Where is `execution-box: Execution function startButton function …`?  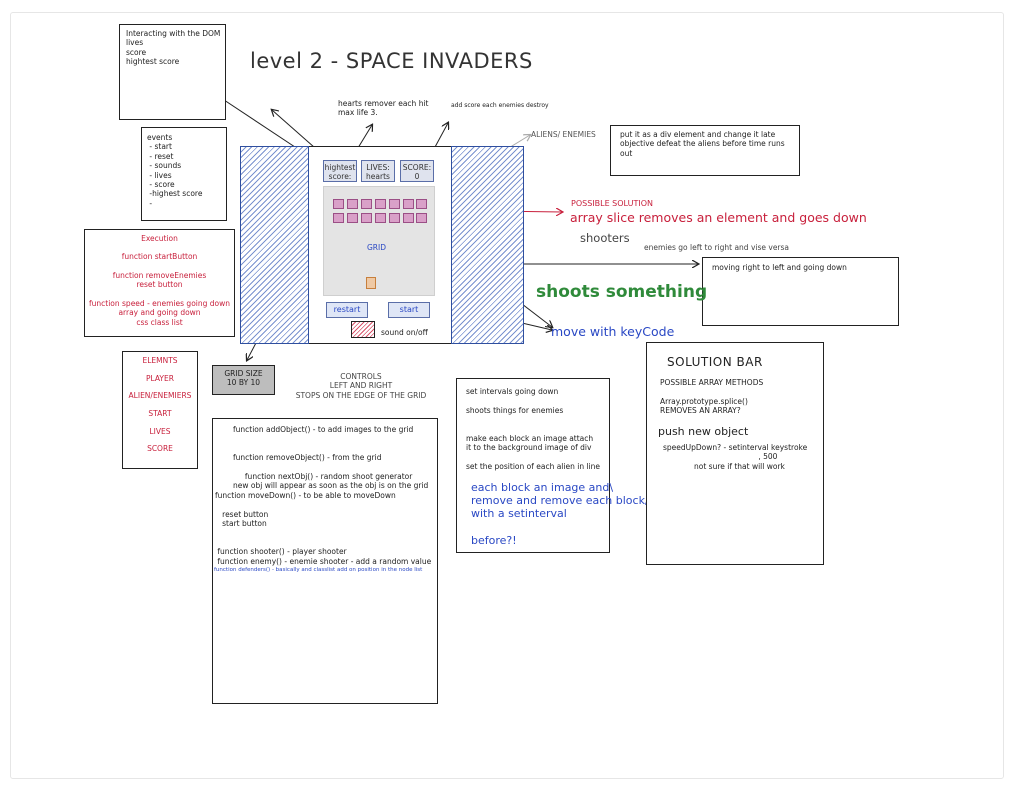
execution-box: Execution function startButton function … is located at coordinates (159, 283).